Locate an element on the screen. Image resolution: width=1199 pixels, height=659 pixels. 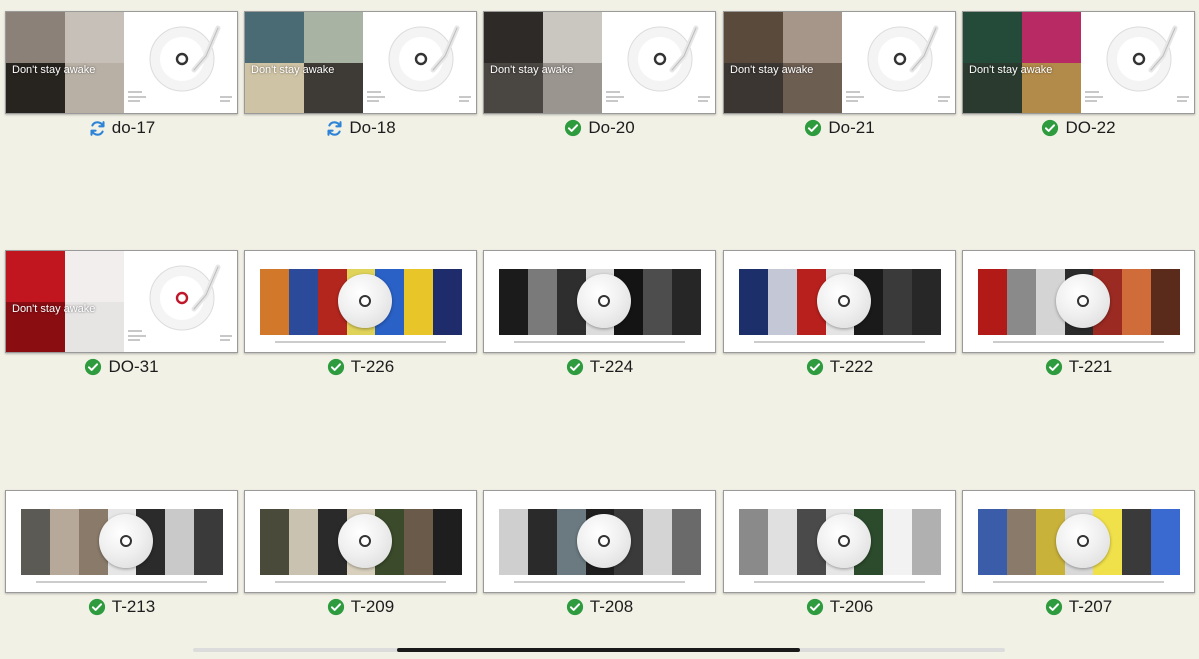
thumbnail-label: T-221 is located at coordinates (1090, 366).